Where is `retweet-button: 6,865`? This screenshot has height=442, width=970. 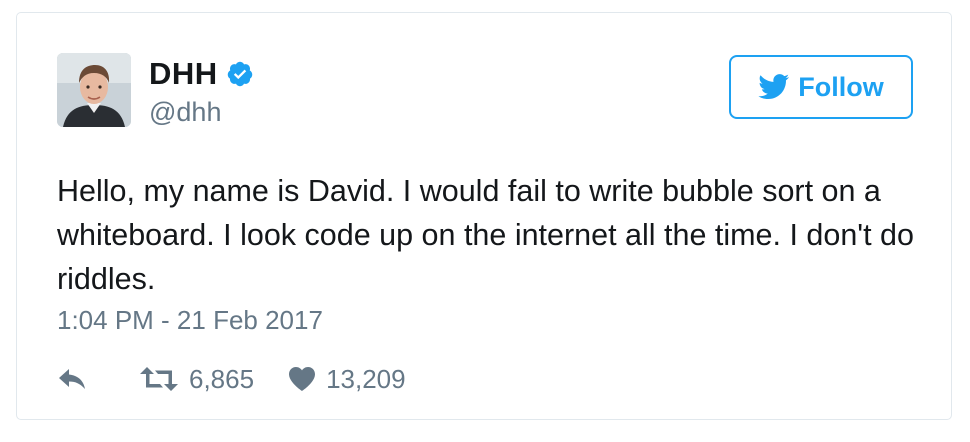 retweet-button: 6,865 is located at coordinates (196, 379).